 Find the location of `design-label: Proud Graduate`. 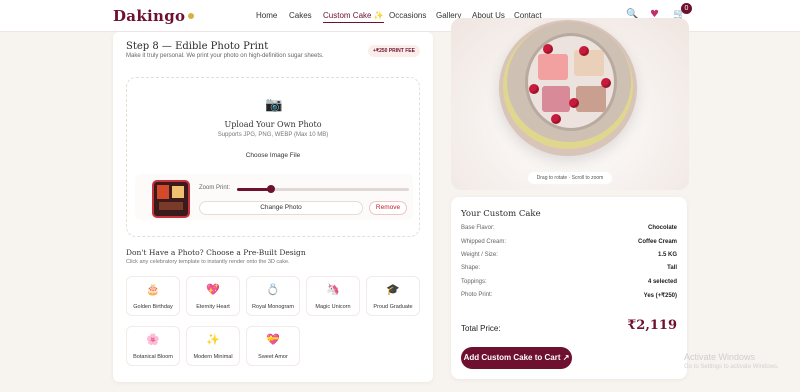

design-label: Proud Graduate is located at coordinates (393, 307).